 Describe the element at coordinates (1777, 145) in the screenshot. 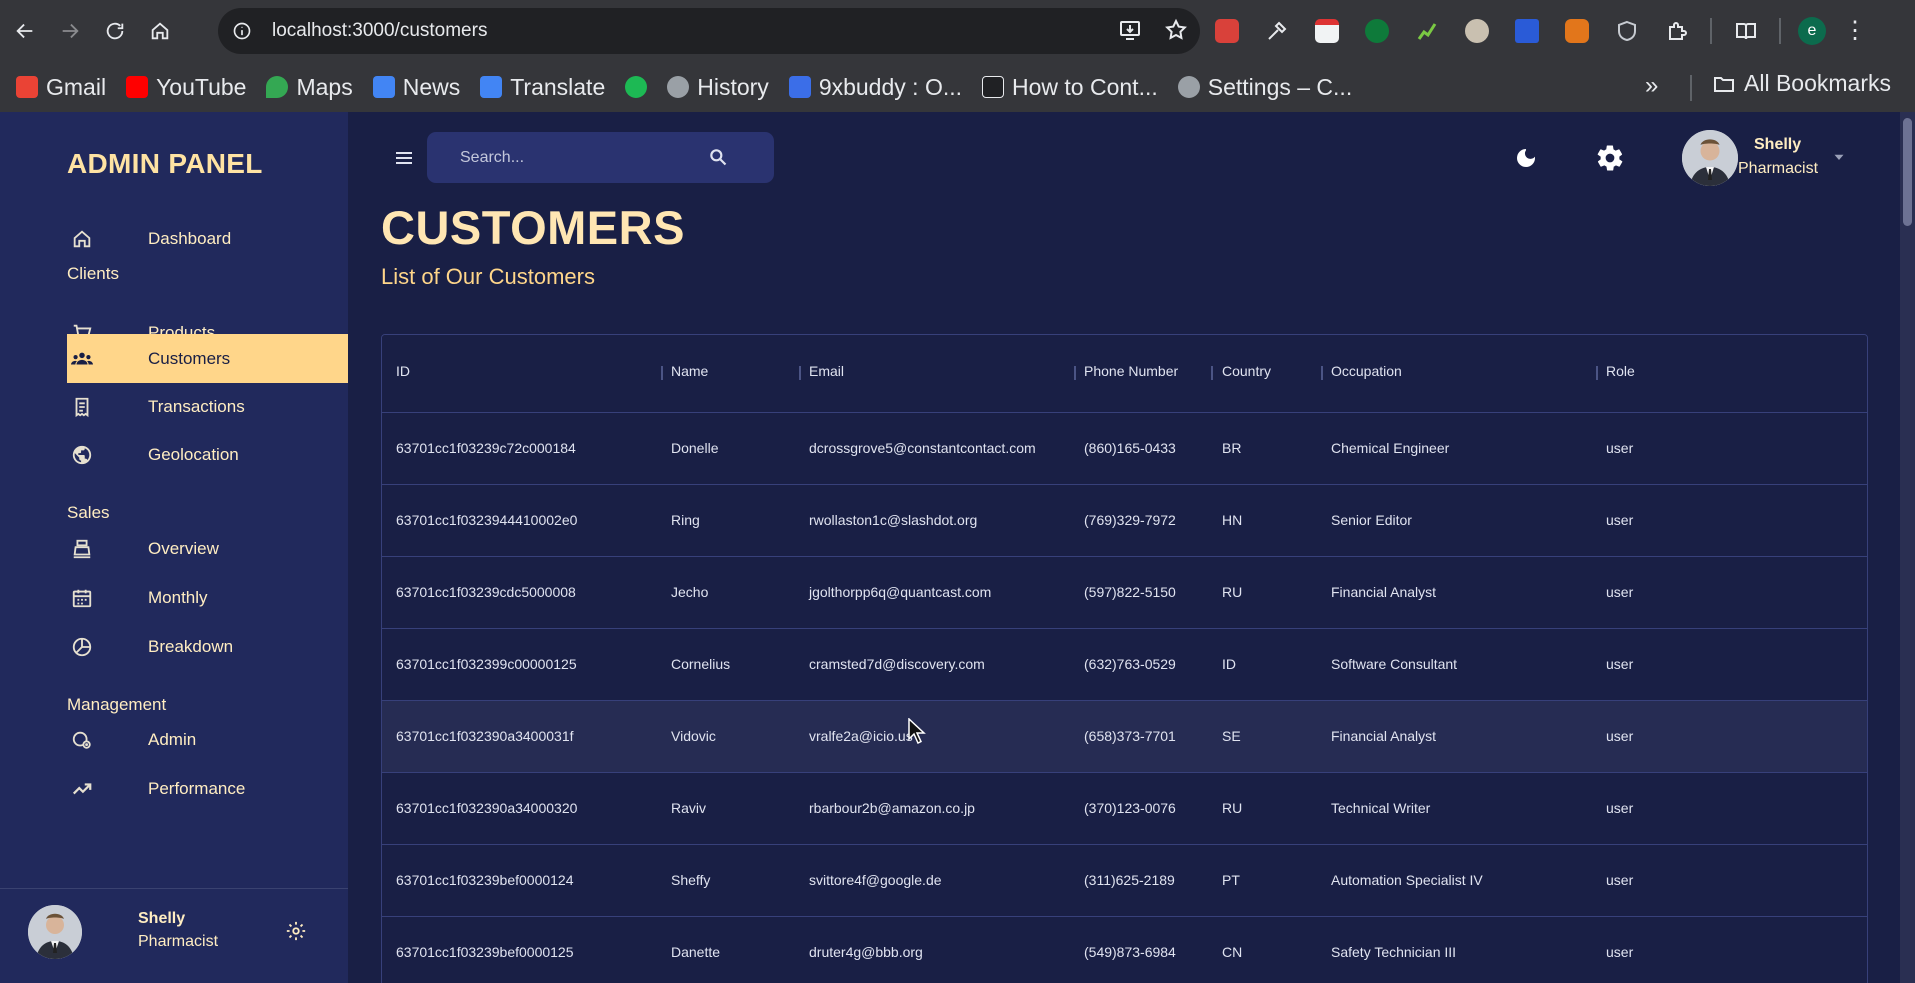

I see `topbar-user-name: Shelly` at that location.